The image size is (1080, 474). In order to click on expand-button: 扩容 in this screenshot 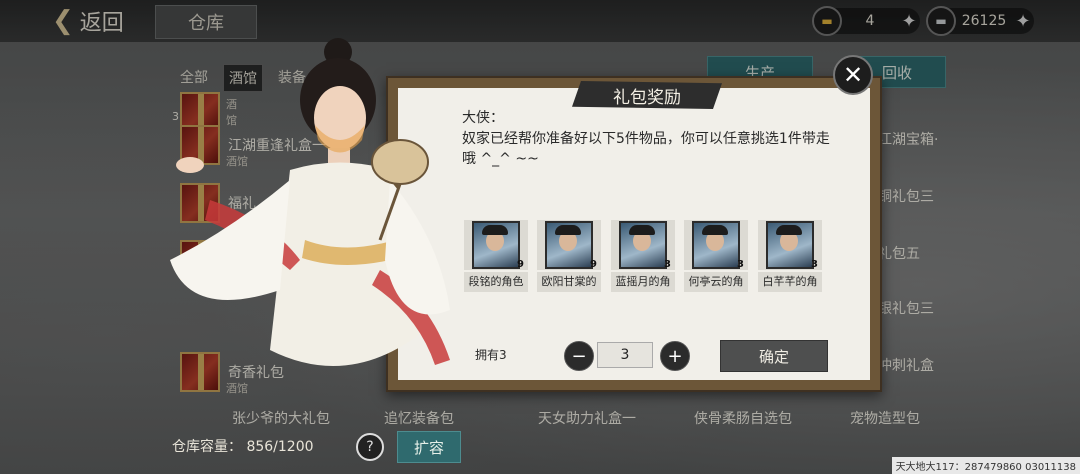, I will do `click(429, 447)`.